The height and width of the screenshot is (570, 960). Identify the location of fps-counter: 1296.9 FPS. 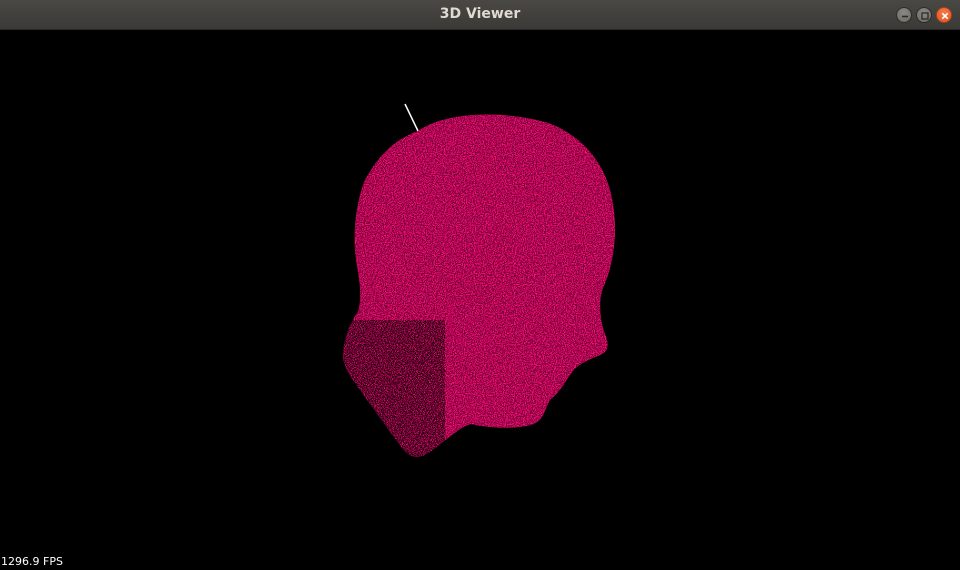
(32, 561).